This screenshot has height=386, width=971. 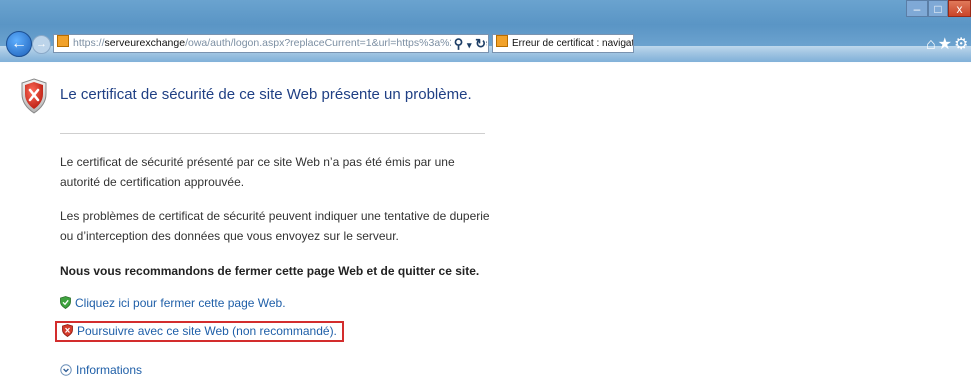 I want to click on favorites-star-icon: ★, so click(x=946, y=44).